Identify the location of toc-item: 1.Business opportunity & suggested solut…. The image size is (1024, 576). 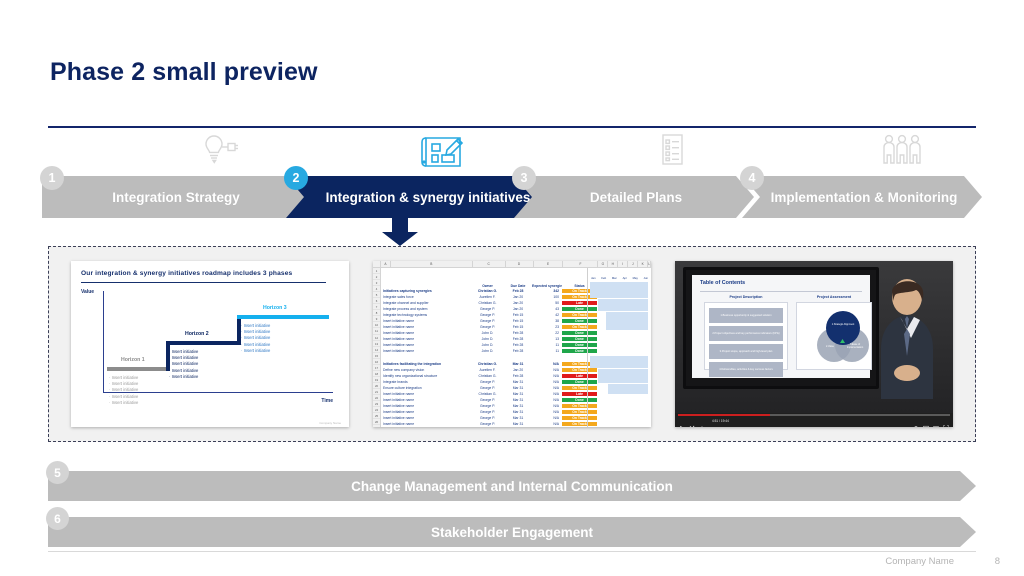
(746, 315).